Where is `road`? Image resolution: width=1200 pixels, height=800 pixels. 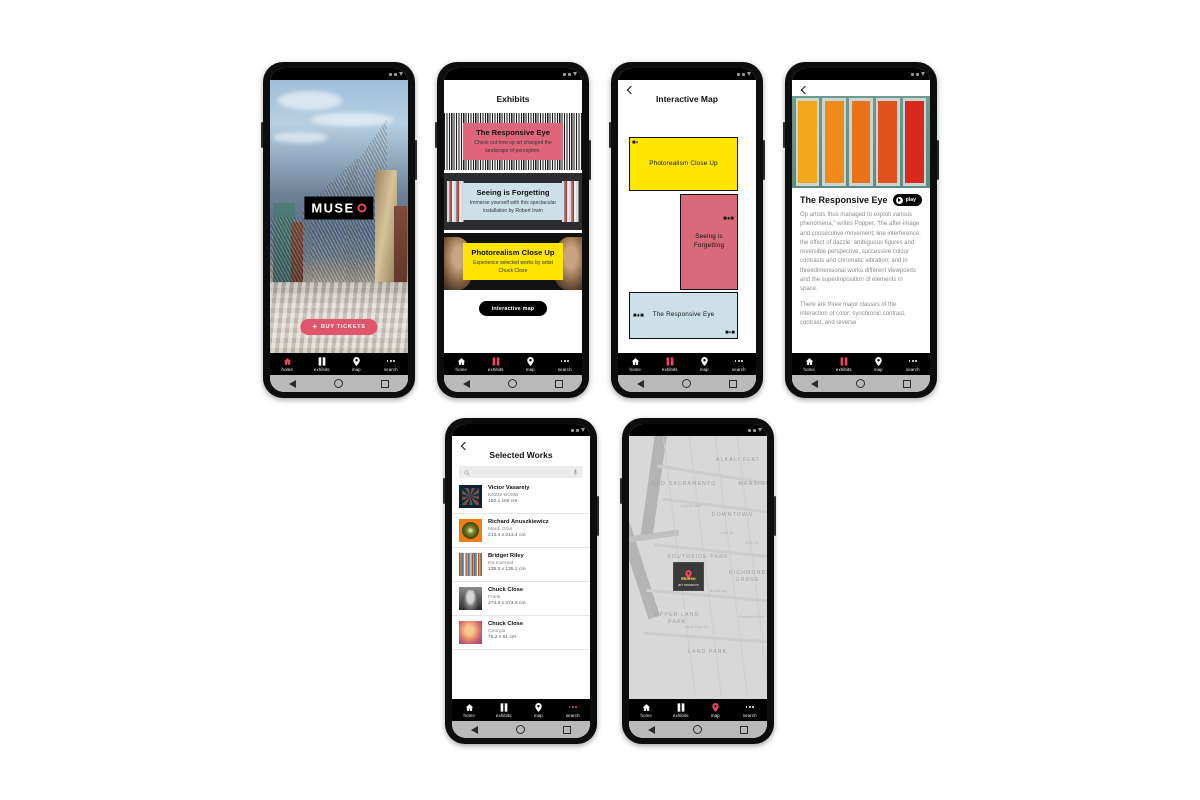 road is located at coordinates (704, 637).